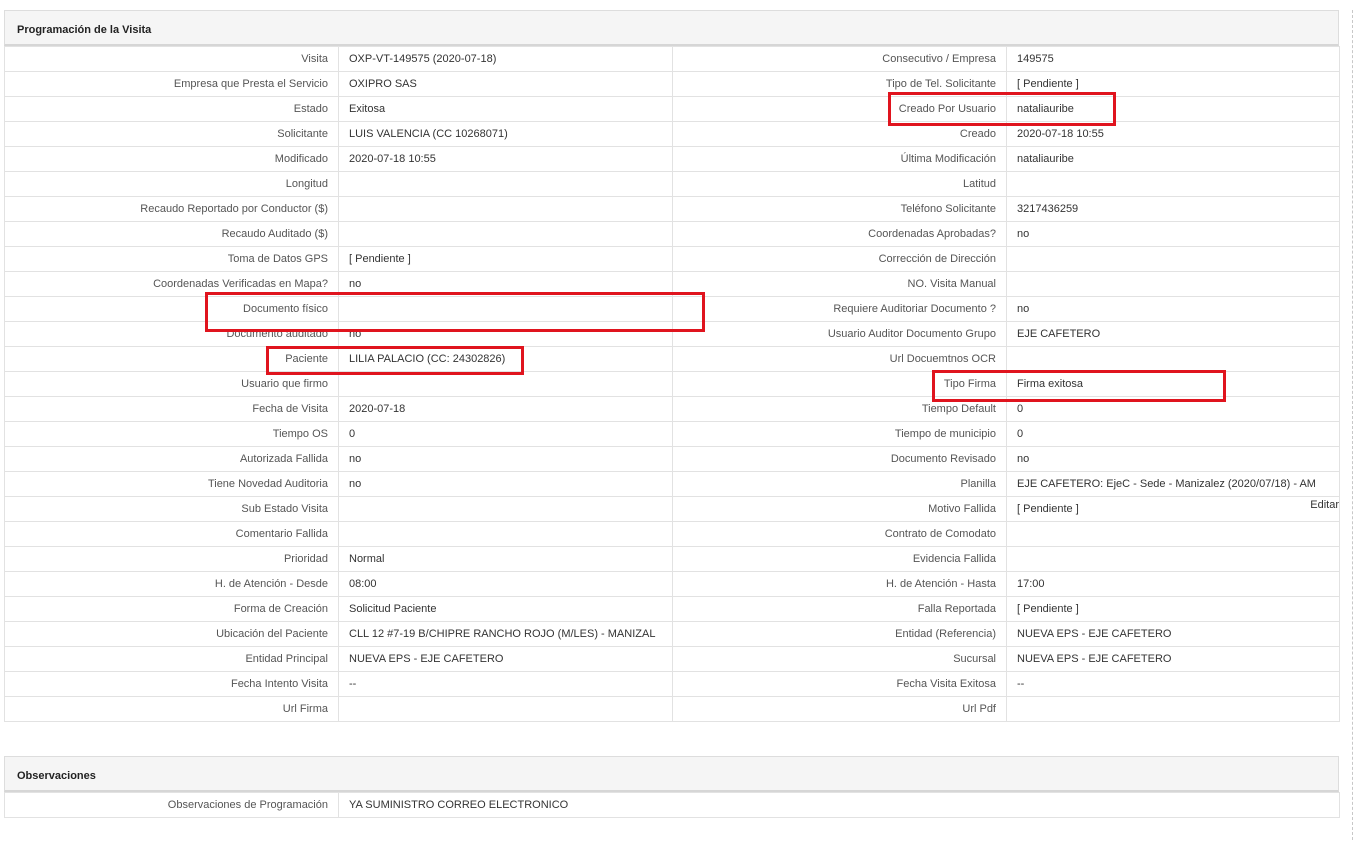  I want to click on field-value: LUIS VALENCIA (CC 10268071), so click(505, 134).